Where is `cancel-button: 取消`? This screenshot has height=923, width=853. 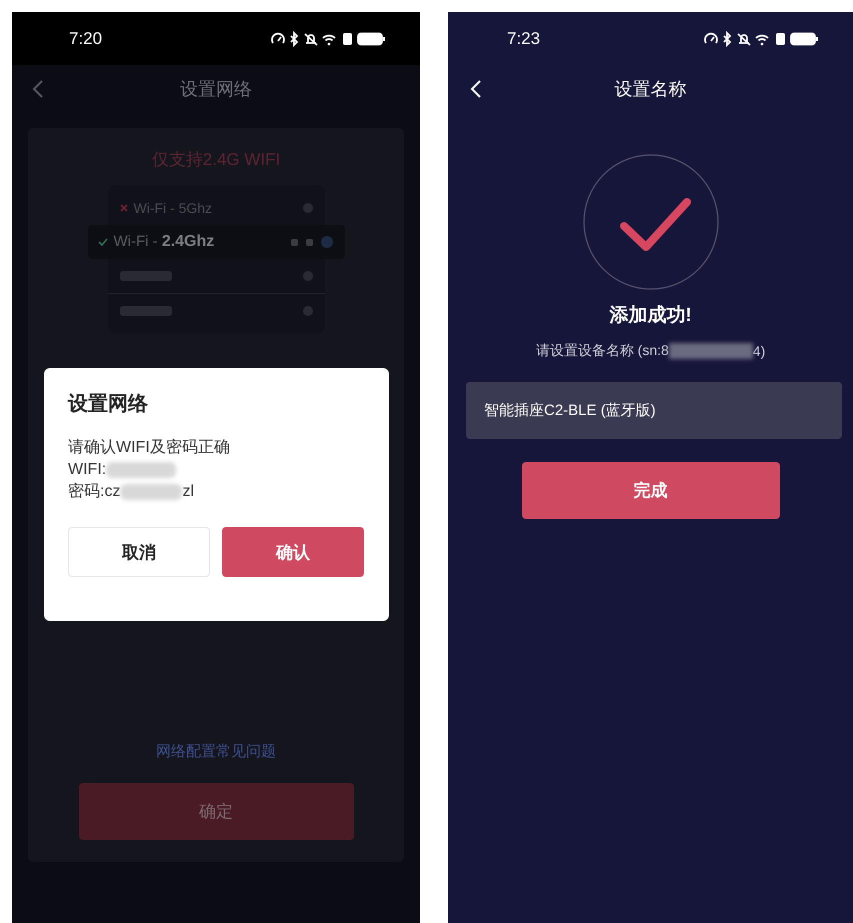
cancel-button: 取消 is located at coordinates (139, 552).